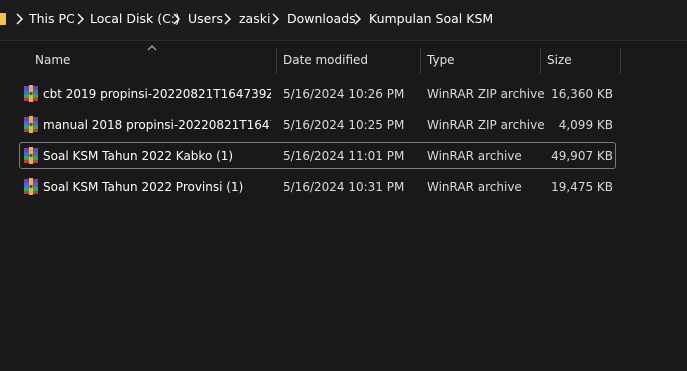  What do you see at coordinates (157, 94) in the screenshot?
I see `file-name: cbt 2019 propinsi-20220821T164739Z-001` at bounding box center [157, 94].